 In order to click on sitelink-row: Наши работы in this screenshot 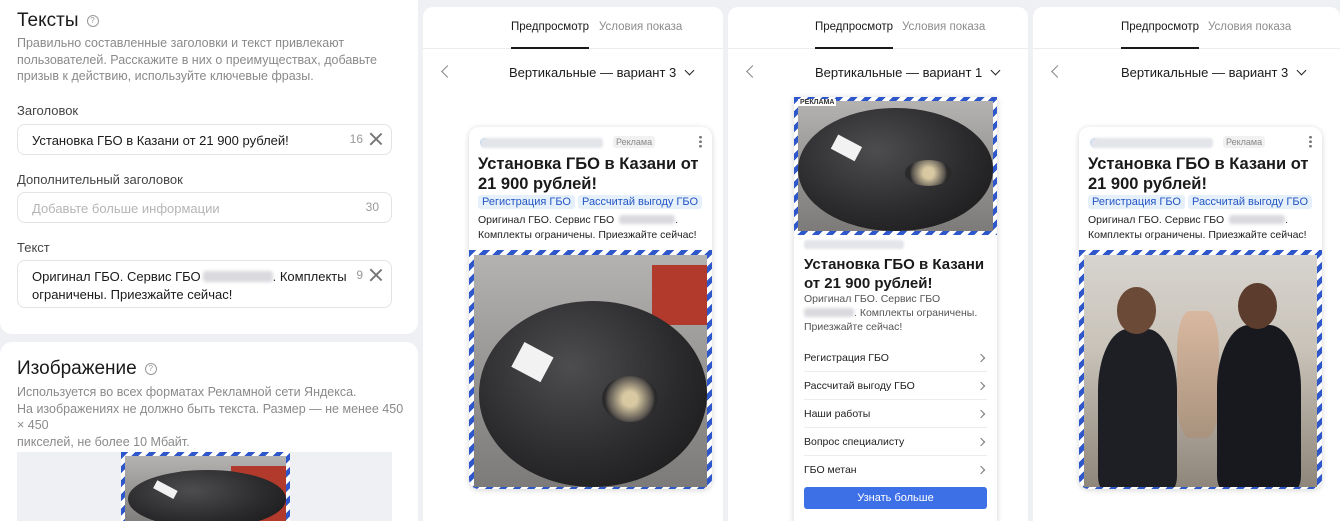, I will do `click(895, 414)`.